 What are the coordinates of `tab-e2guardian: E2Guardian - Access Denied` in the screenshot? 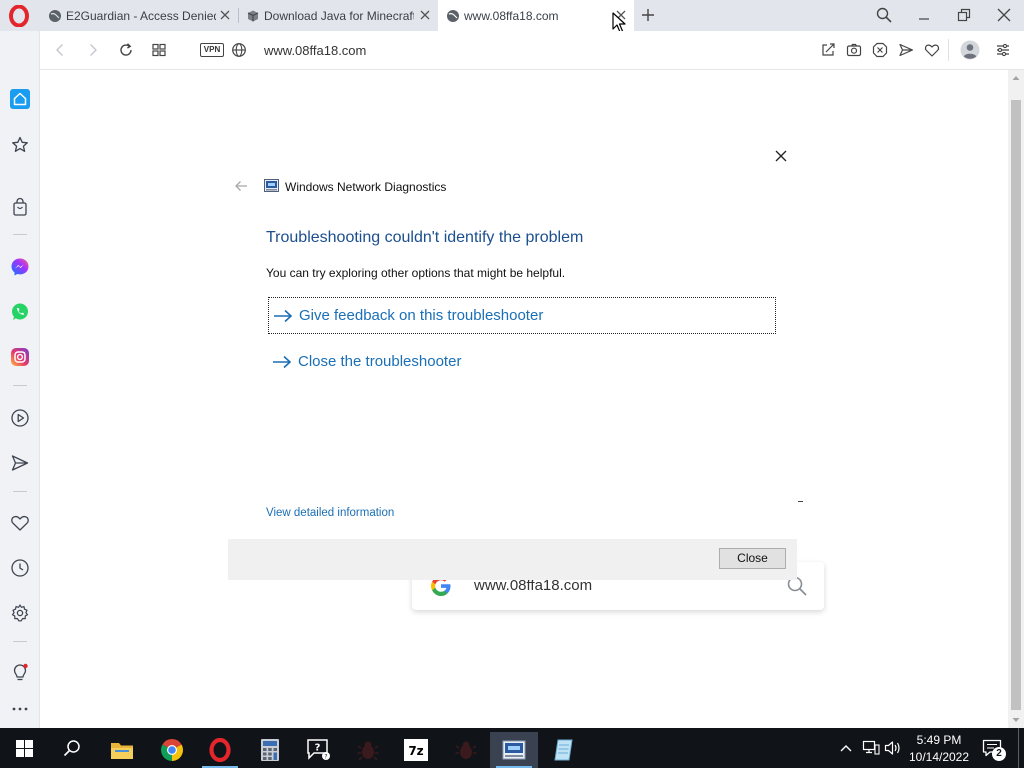 It's located at (139, 15).